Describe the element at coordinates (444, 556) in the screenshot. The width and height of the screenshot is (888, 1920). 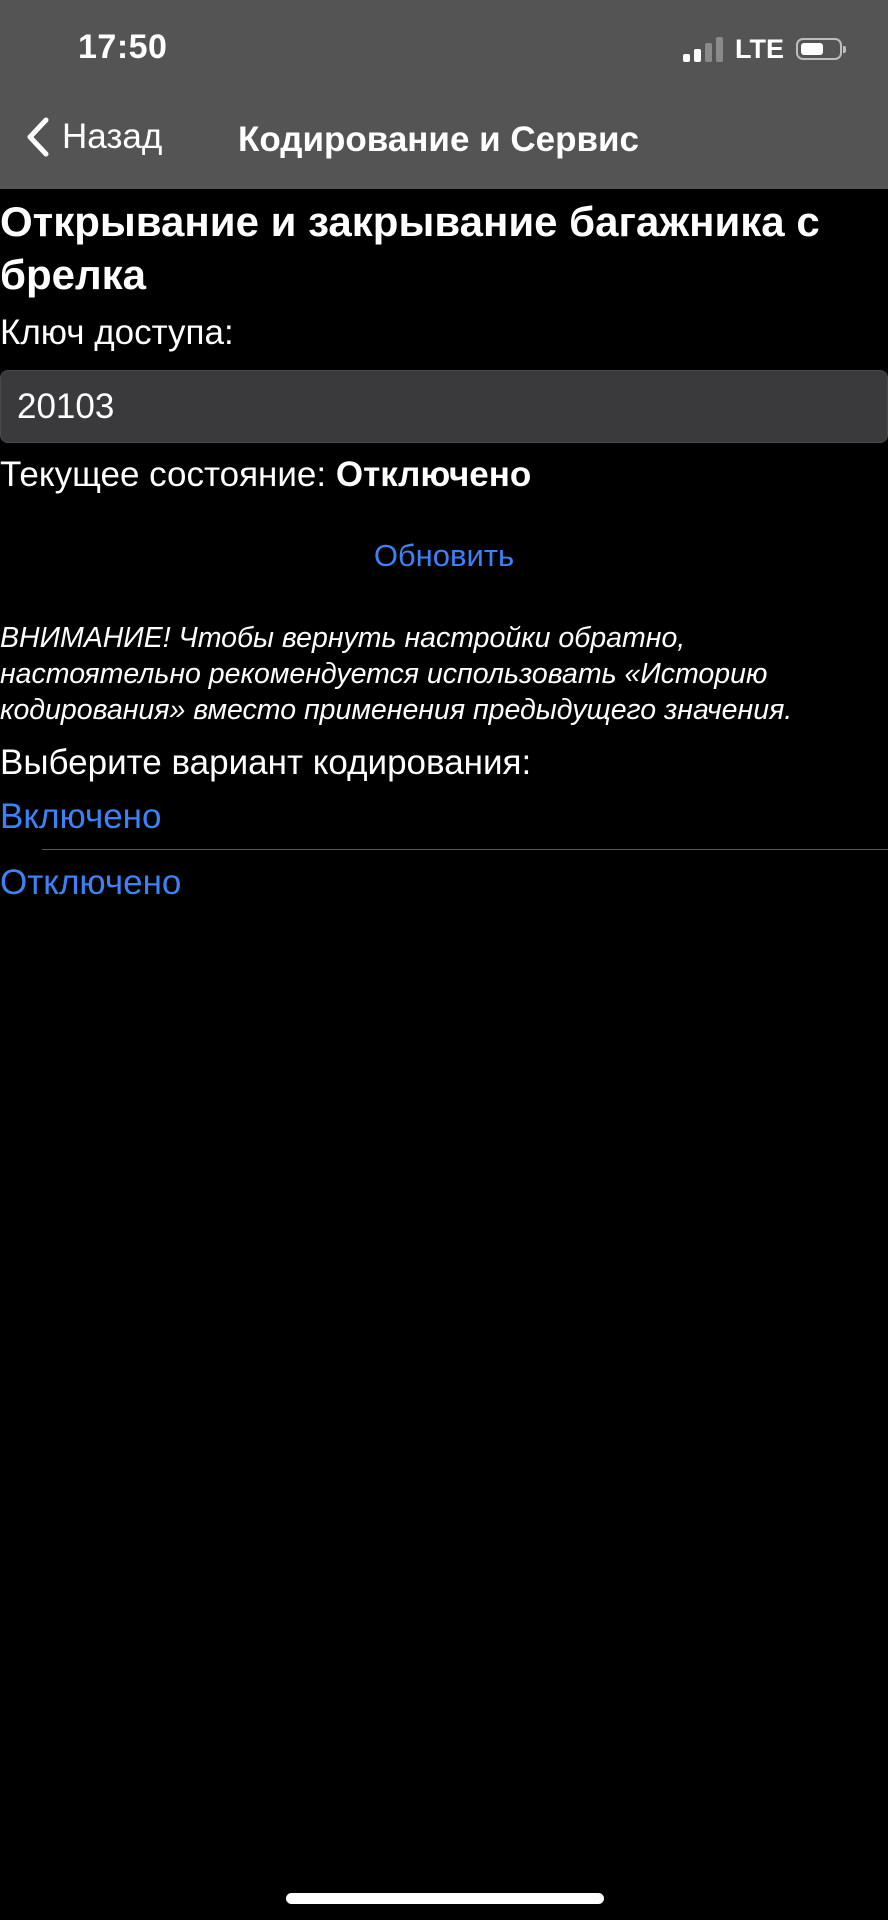
I see `update-button: Обновить` at that location.